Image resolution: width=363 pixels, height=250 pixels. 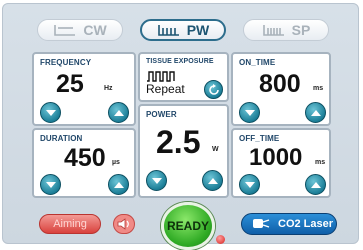 What do you see at coordinates (95, 30) in the screenshot?
I see `tab-cw-label: CW` at bounding box center [95, 30].